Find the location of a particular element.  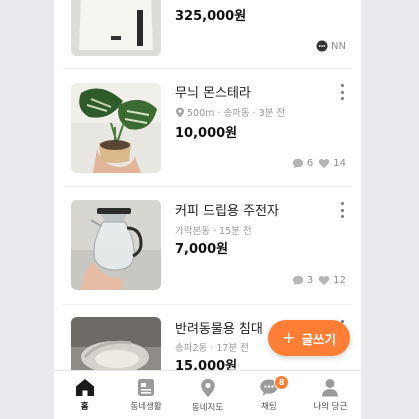

seller-badge-text: NN is located at coordinates (338, 46).